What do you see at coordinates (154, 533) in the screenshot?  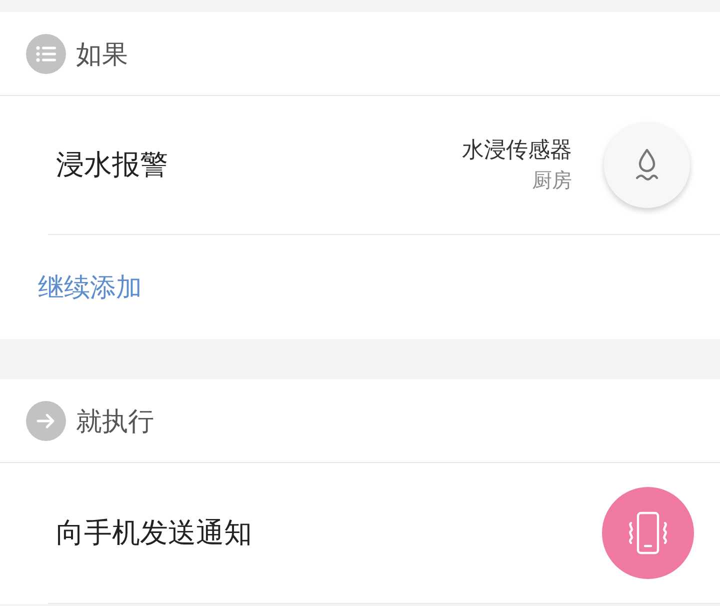 I see `action-label: 向手机发送通知` at bounding box center [154, 533].